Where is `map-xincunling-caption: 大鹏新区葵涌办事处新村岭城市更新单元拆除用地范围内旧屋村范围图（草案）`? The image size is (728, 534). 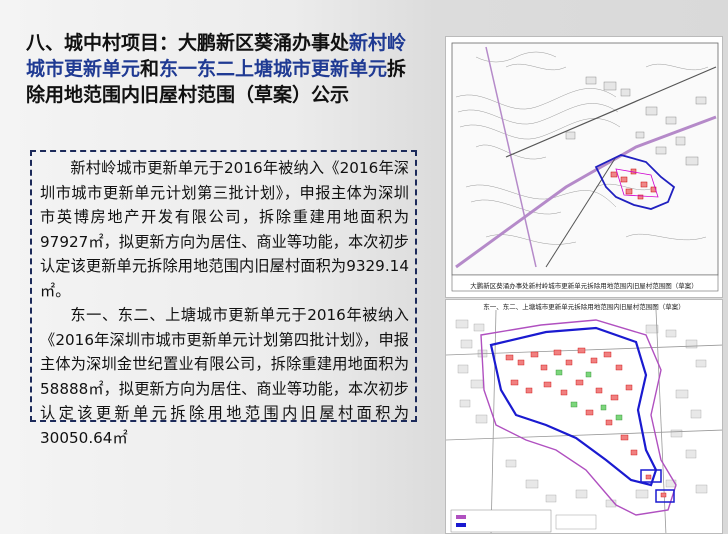
map-xincunling-caption: 大鹏新区葵涌办事处新村岭城市更新单元拆除用地范围内旧屋村范围图（草案） is located at coordinates (584, 286).